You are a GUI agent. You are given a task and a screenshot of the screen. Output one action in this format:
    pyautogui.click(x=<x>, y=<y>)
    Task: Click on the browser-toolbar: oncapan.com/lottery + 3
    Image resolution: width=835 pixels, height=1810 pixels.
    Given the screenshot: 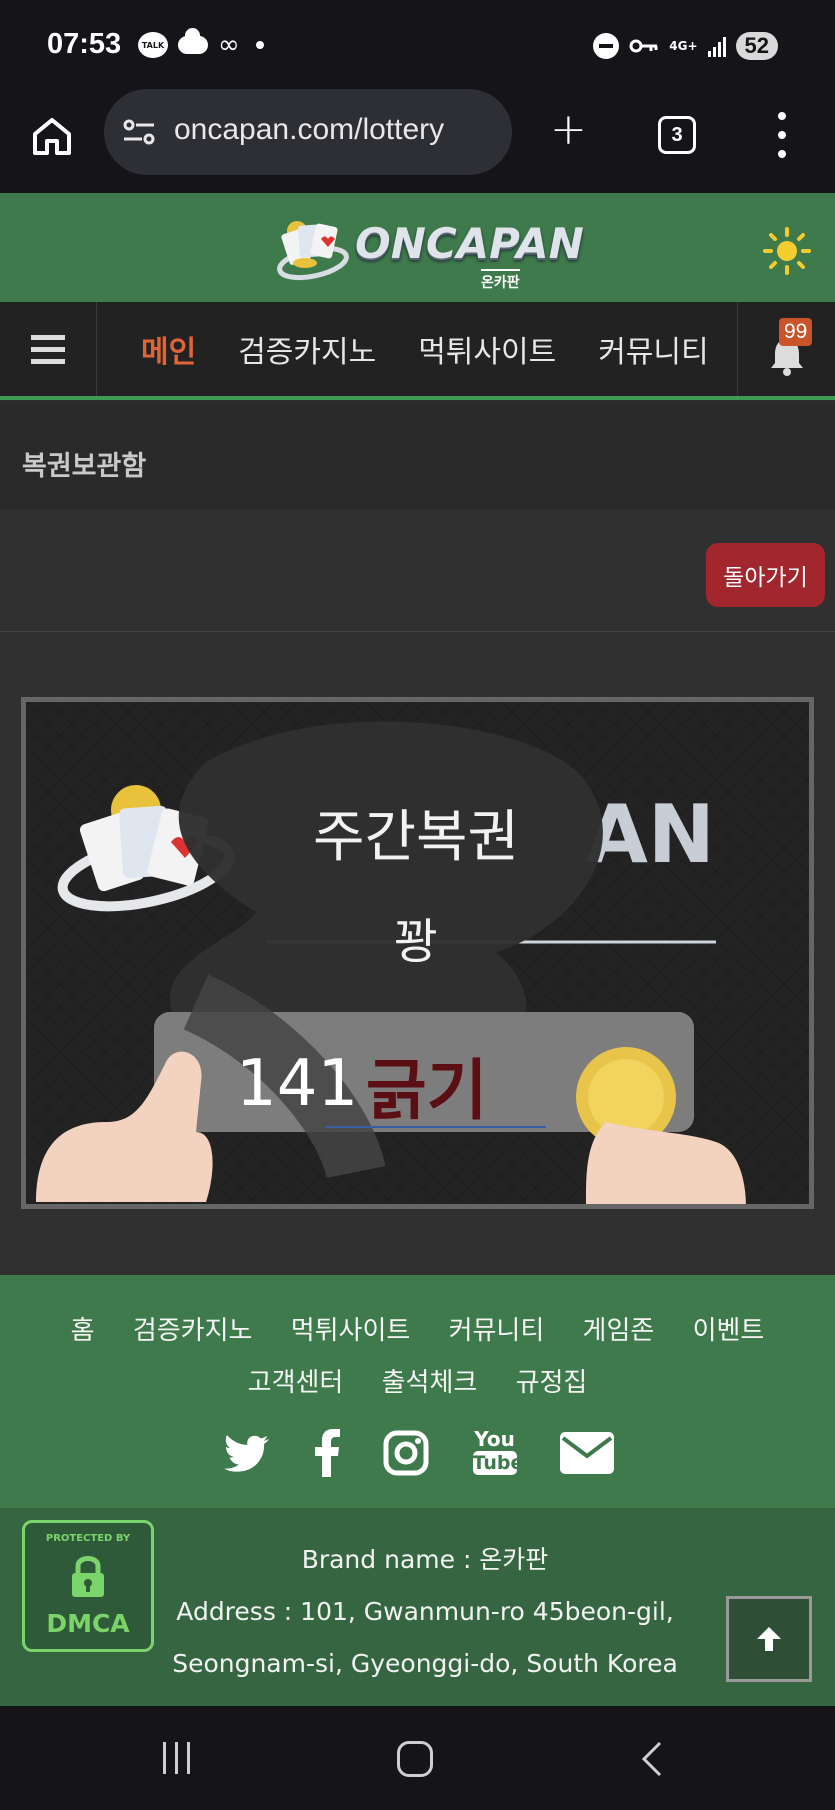 What is the action you would take?
    pyautogui.click(x=417, y=139)
    